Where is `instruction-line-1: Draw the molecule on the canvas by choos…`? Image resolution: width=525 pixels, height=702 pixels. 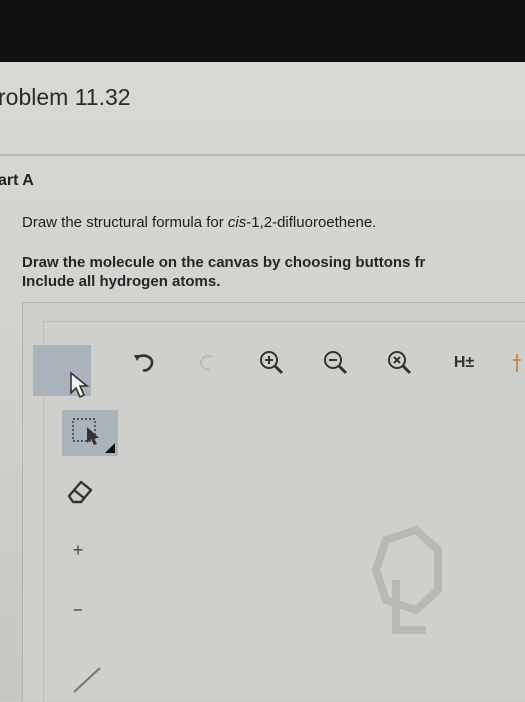 instruction-line-1: Draw the molecule on the canvas by choos… is located at coordinates (224, 262).